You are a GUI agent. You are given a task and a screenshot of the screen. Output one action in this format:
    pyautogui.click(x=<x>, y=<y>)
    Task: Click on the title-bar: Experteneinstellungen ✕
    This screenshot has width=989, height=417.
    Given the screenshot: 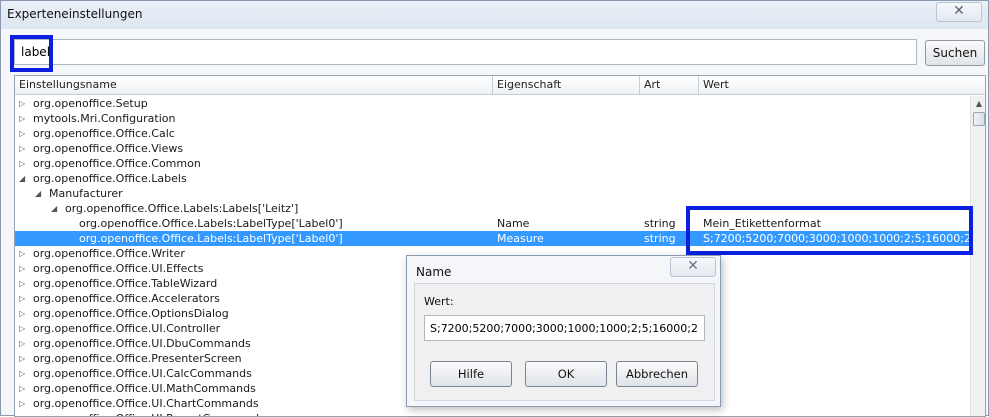 What is the action you would take?
    pyautogui.click(x=494, y=15)
    